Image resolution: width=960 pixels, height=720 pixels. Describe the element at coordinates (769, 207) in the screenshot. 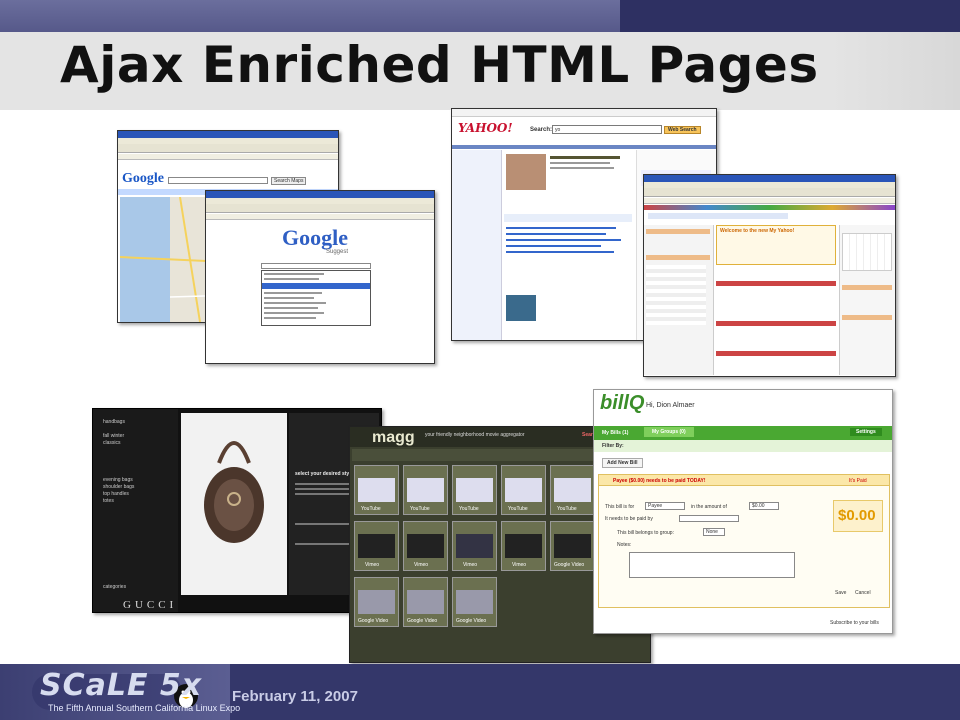

I see `my-yahoo-color-strip` at that location.